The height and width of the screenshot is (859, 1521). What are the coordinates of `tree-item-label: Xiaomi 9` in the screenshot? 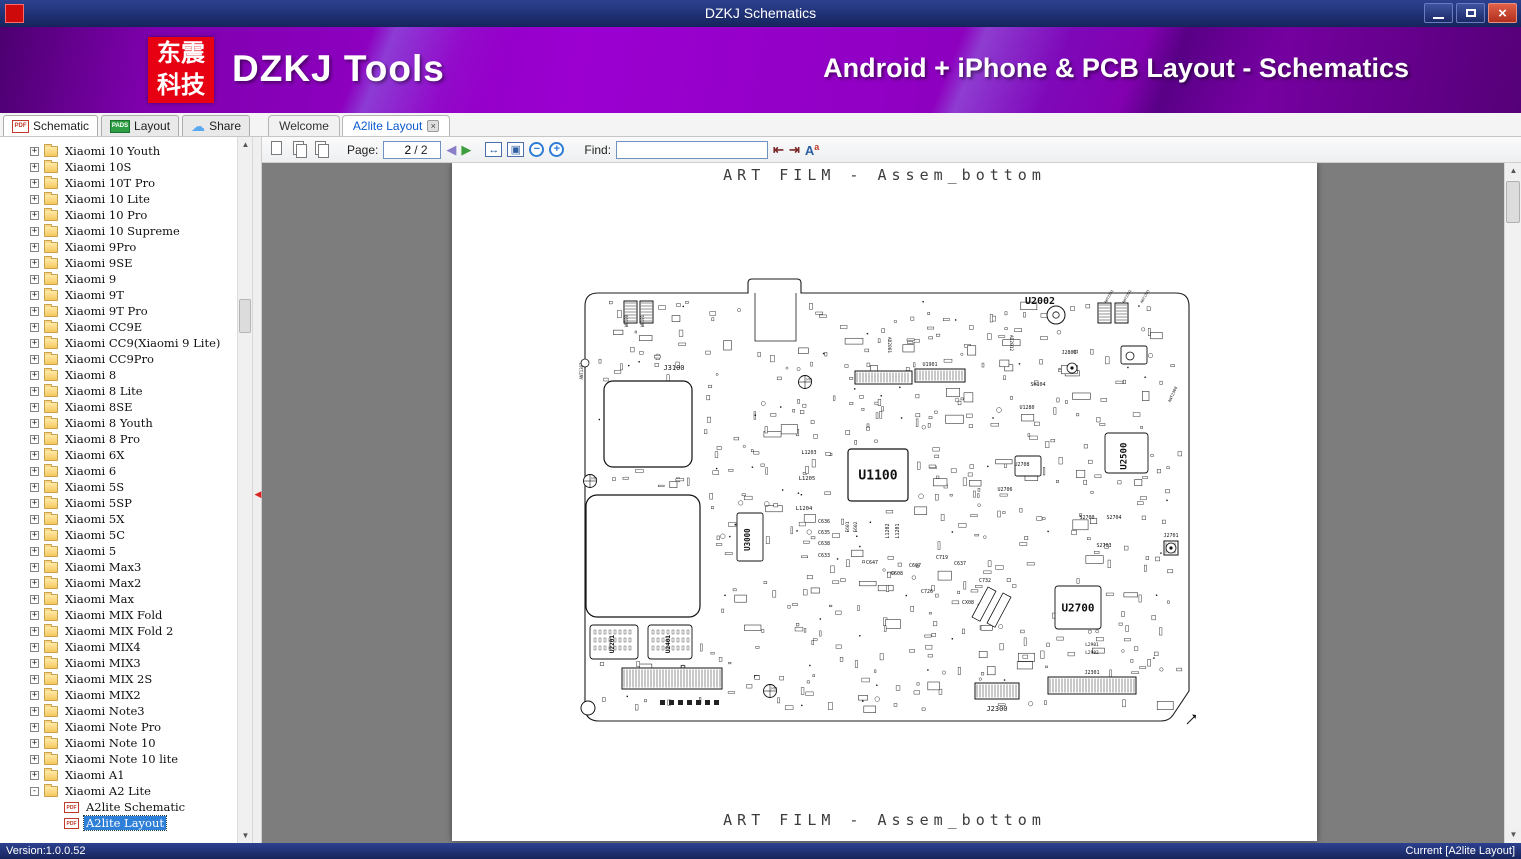 It's located at (90, 279).